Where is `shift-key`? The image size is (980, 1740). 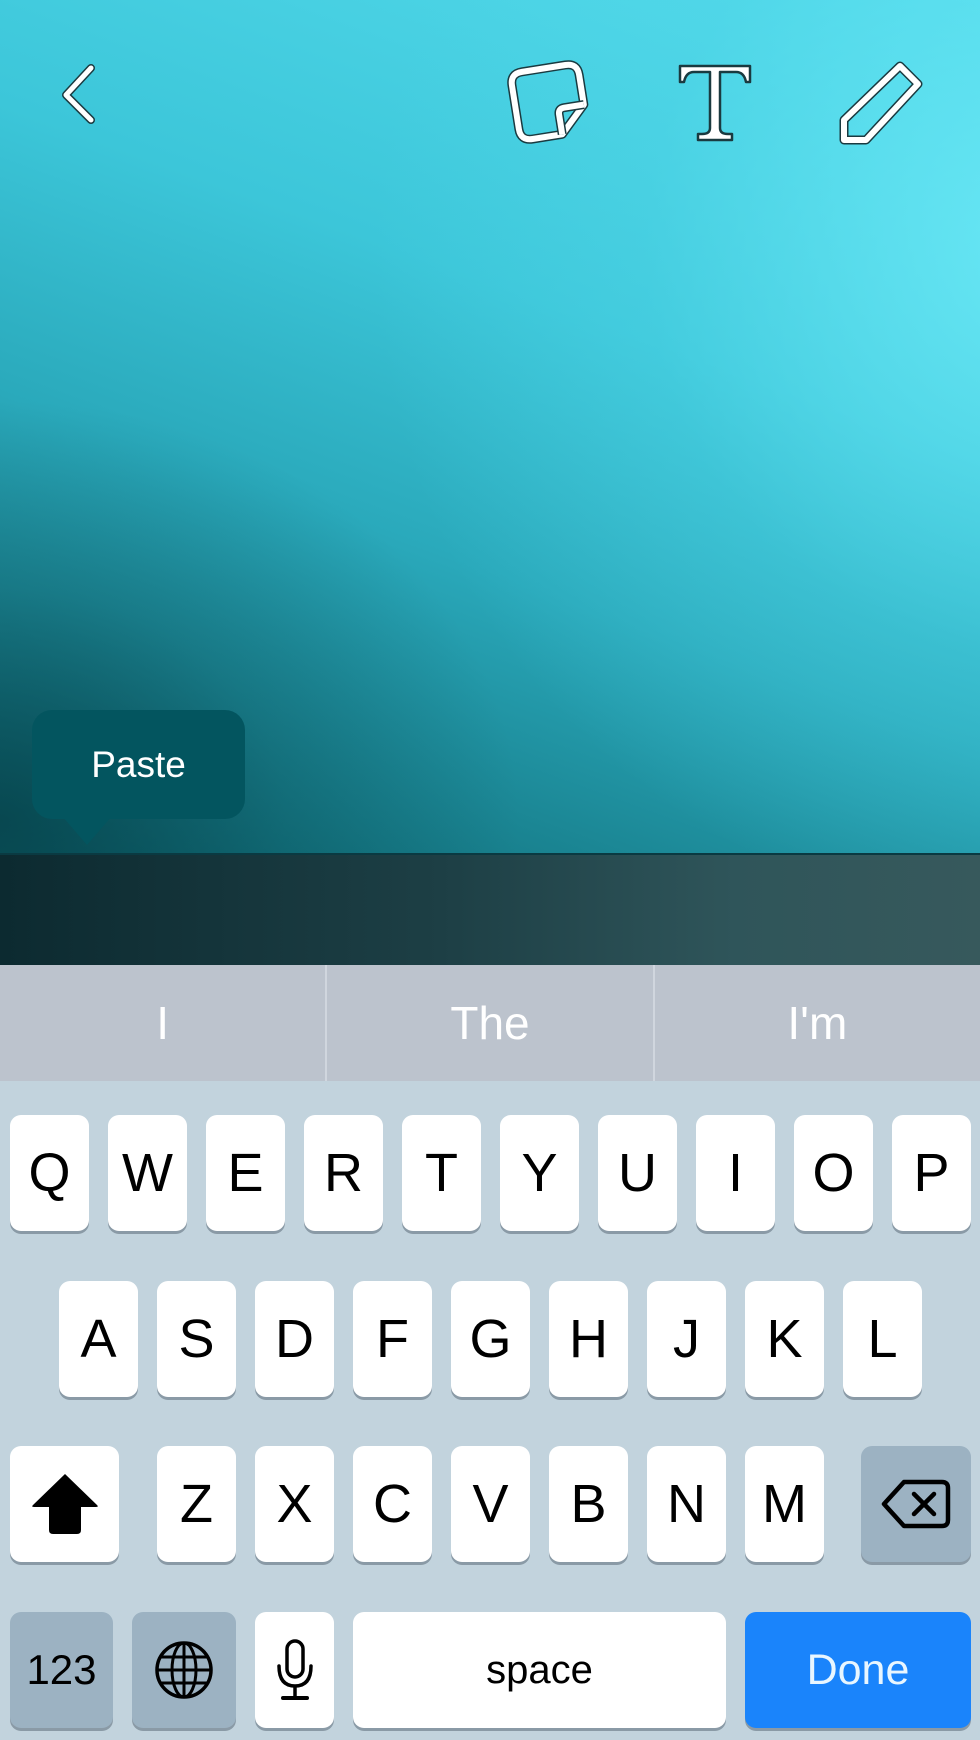
shift-key is located at coordinates (64, 1504).